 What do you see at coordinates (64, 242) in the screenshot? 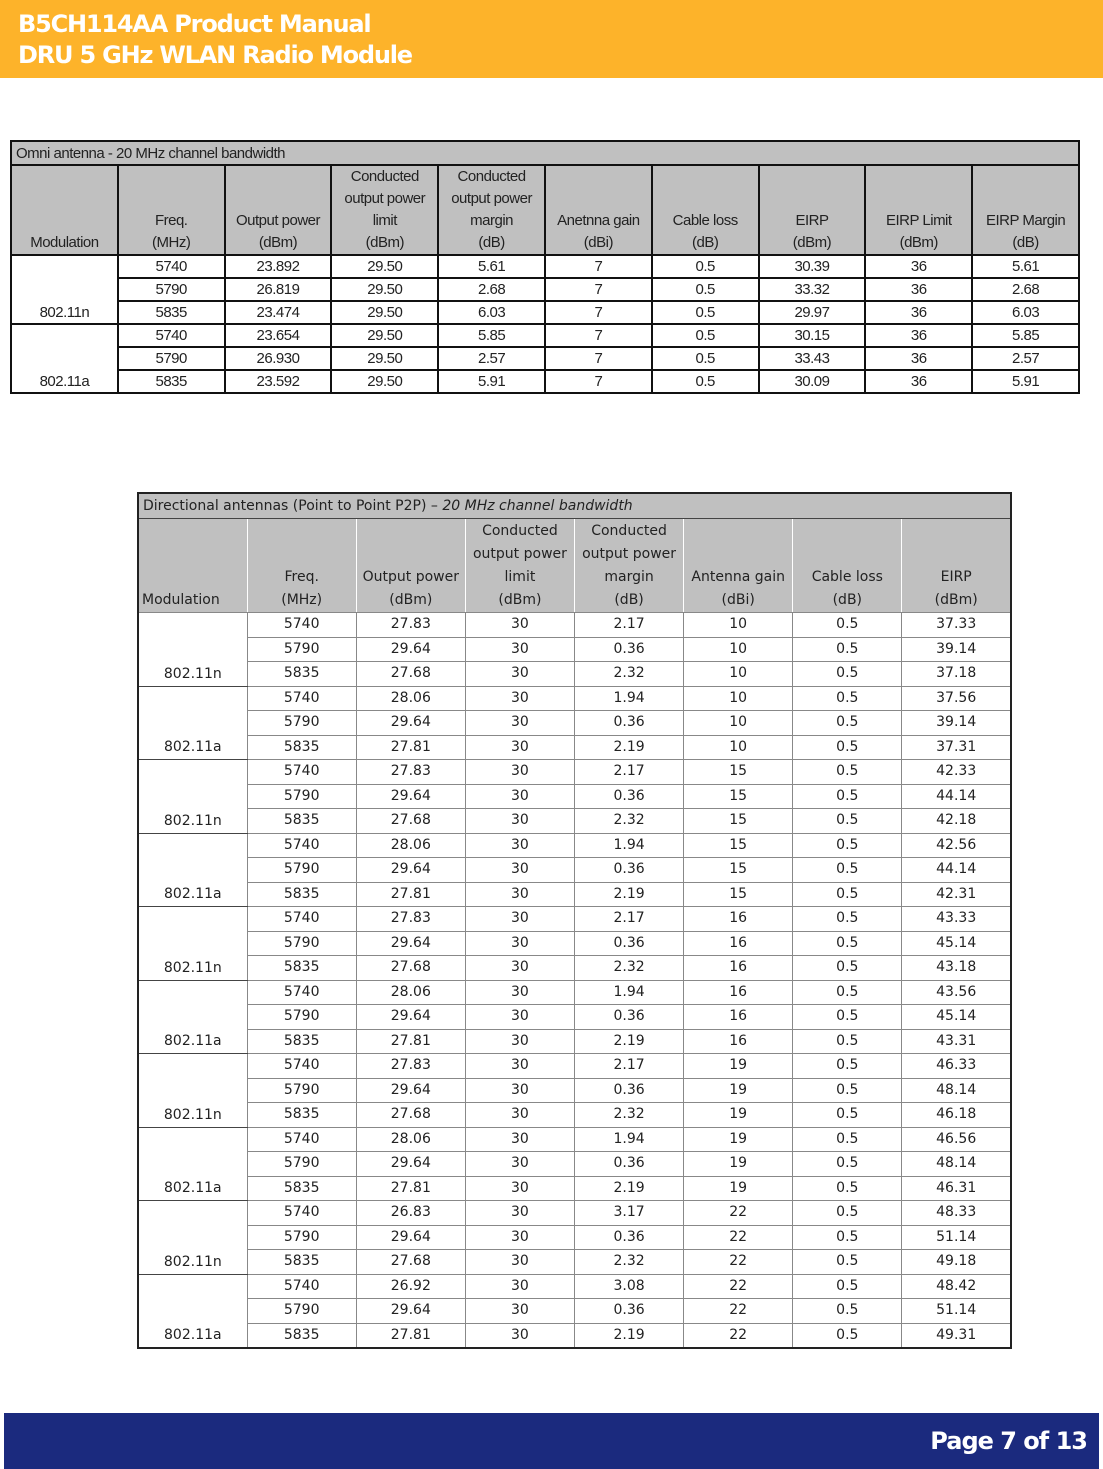
I see `column-header-line: Modulation` at bounding box center [64, 242].